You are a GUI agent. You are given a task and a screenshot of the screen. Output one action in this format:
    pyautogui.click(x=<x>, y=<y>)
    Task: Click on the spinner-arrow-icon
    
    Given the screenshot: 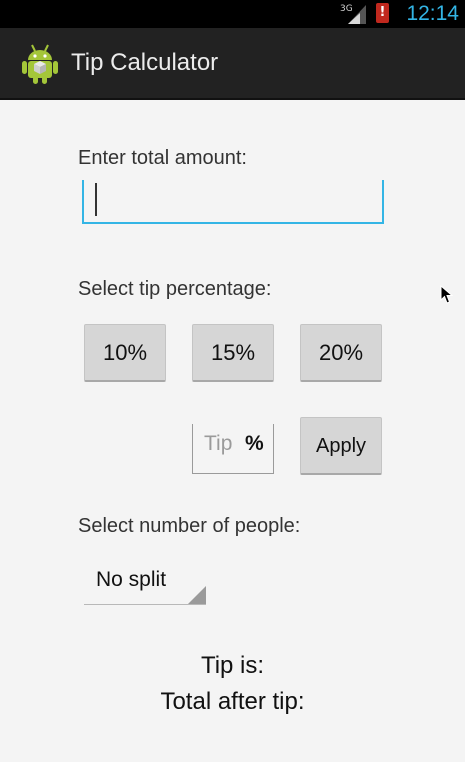 What is the action you would take?
    pyautogui.click(x=197, y=595)
    